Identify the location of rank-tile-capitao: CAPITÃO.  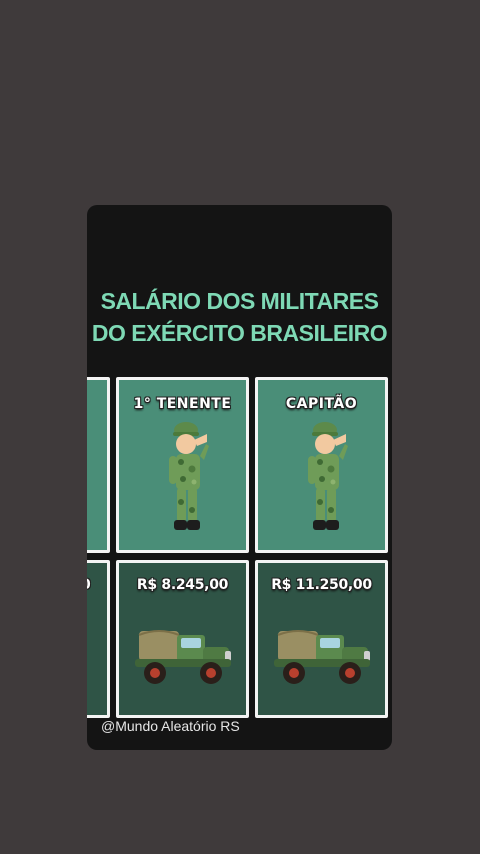
(321, 465).